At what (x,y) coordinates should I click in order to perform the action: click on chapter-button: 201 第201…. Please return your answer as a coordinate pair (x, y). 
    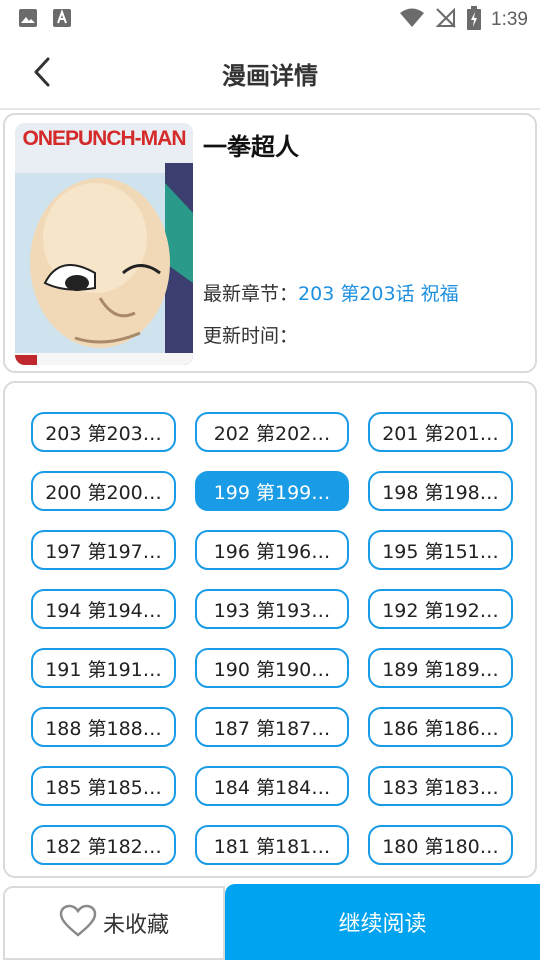
    Looking at the image, I should click on (440, 432).